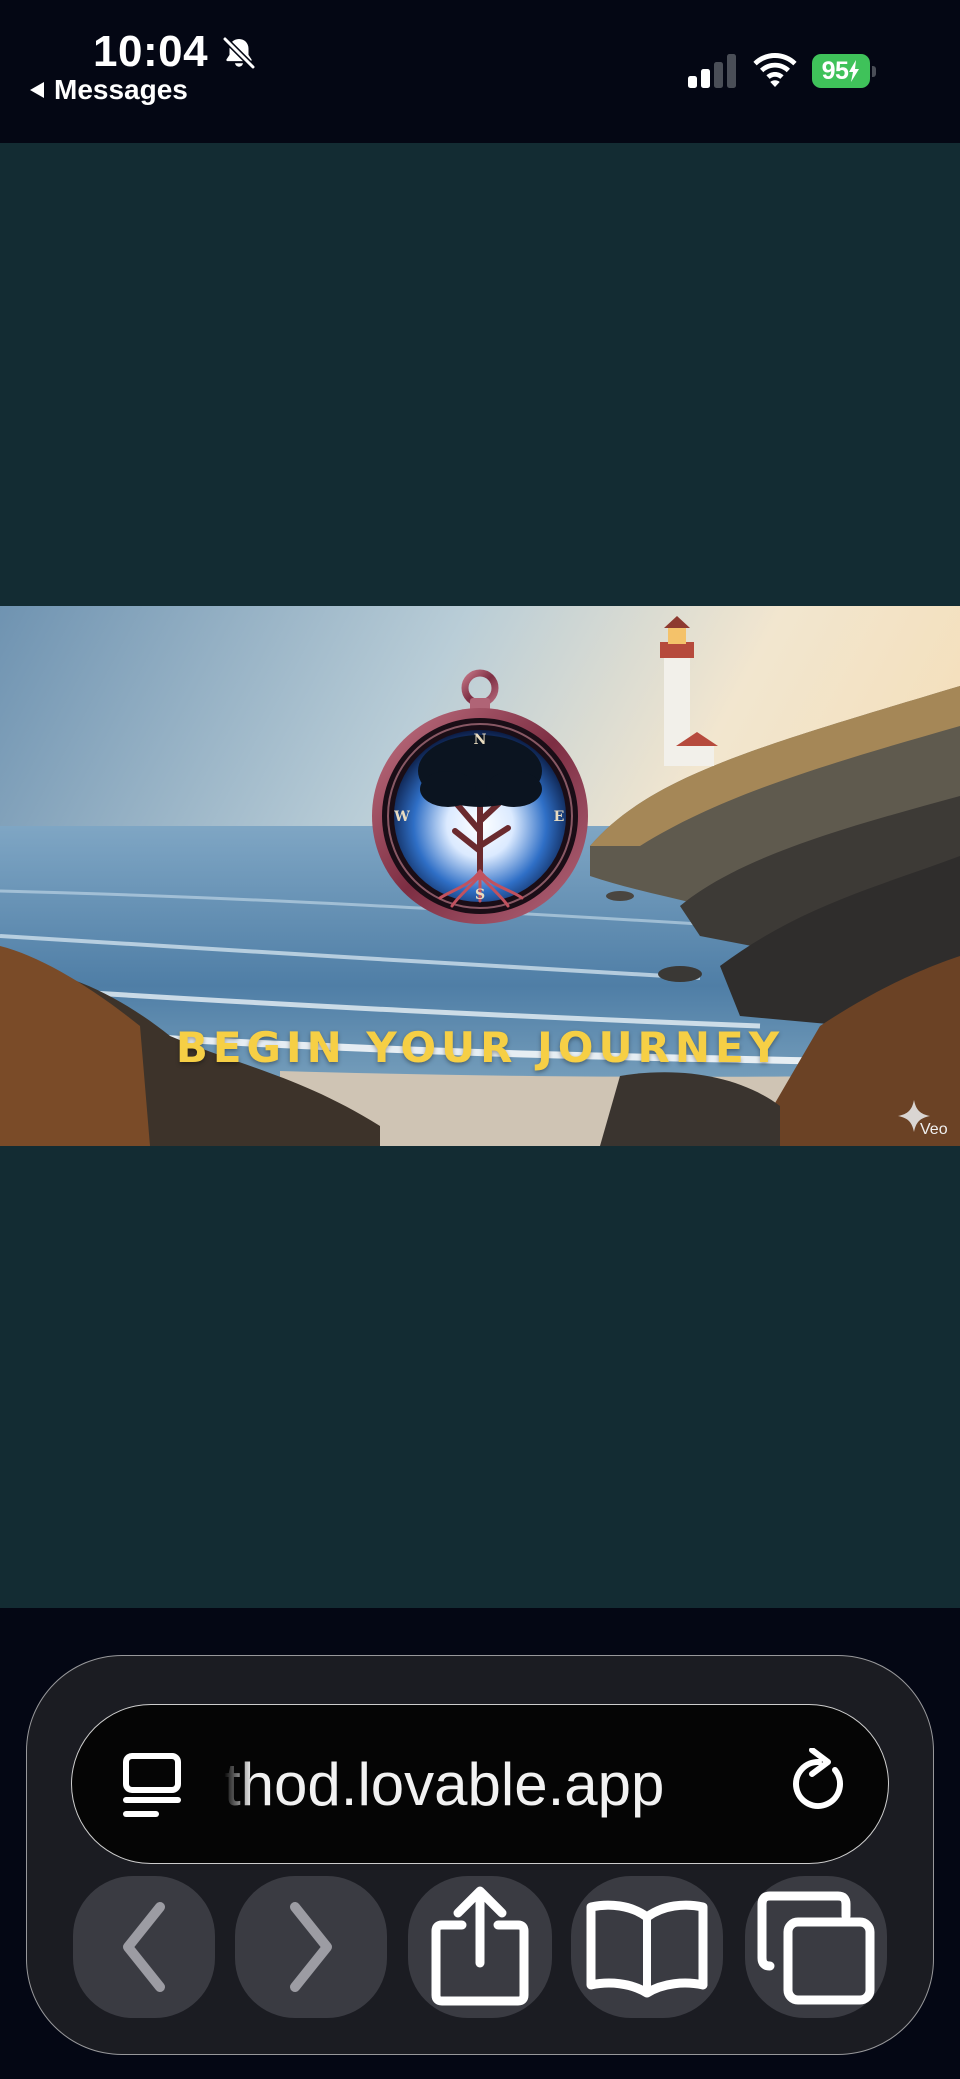 Image resolution: width=960 pixels, height=2079 pixels. I want to click on chevron-left-icon, so click(144, 1947).